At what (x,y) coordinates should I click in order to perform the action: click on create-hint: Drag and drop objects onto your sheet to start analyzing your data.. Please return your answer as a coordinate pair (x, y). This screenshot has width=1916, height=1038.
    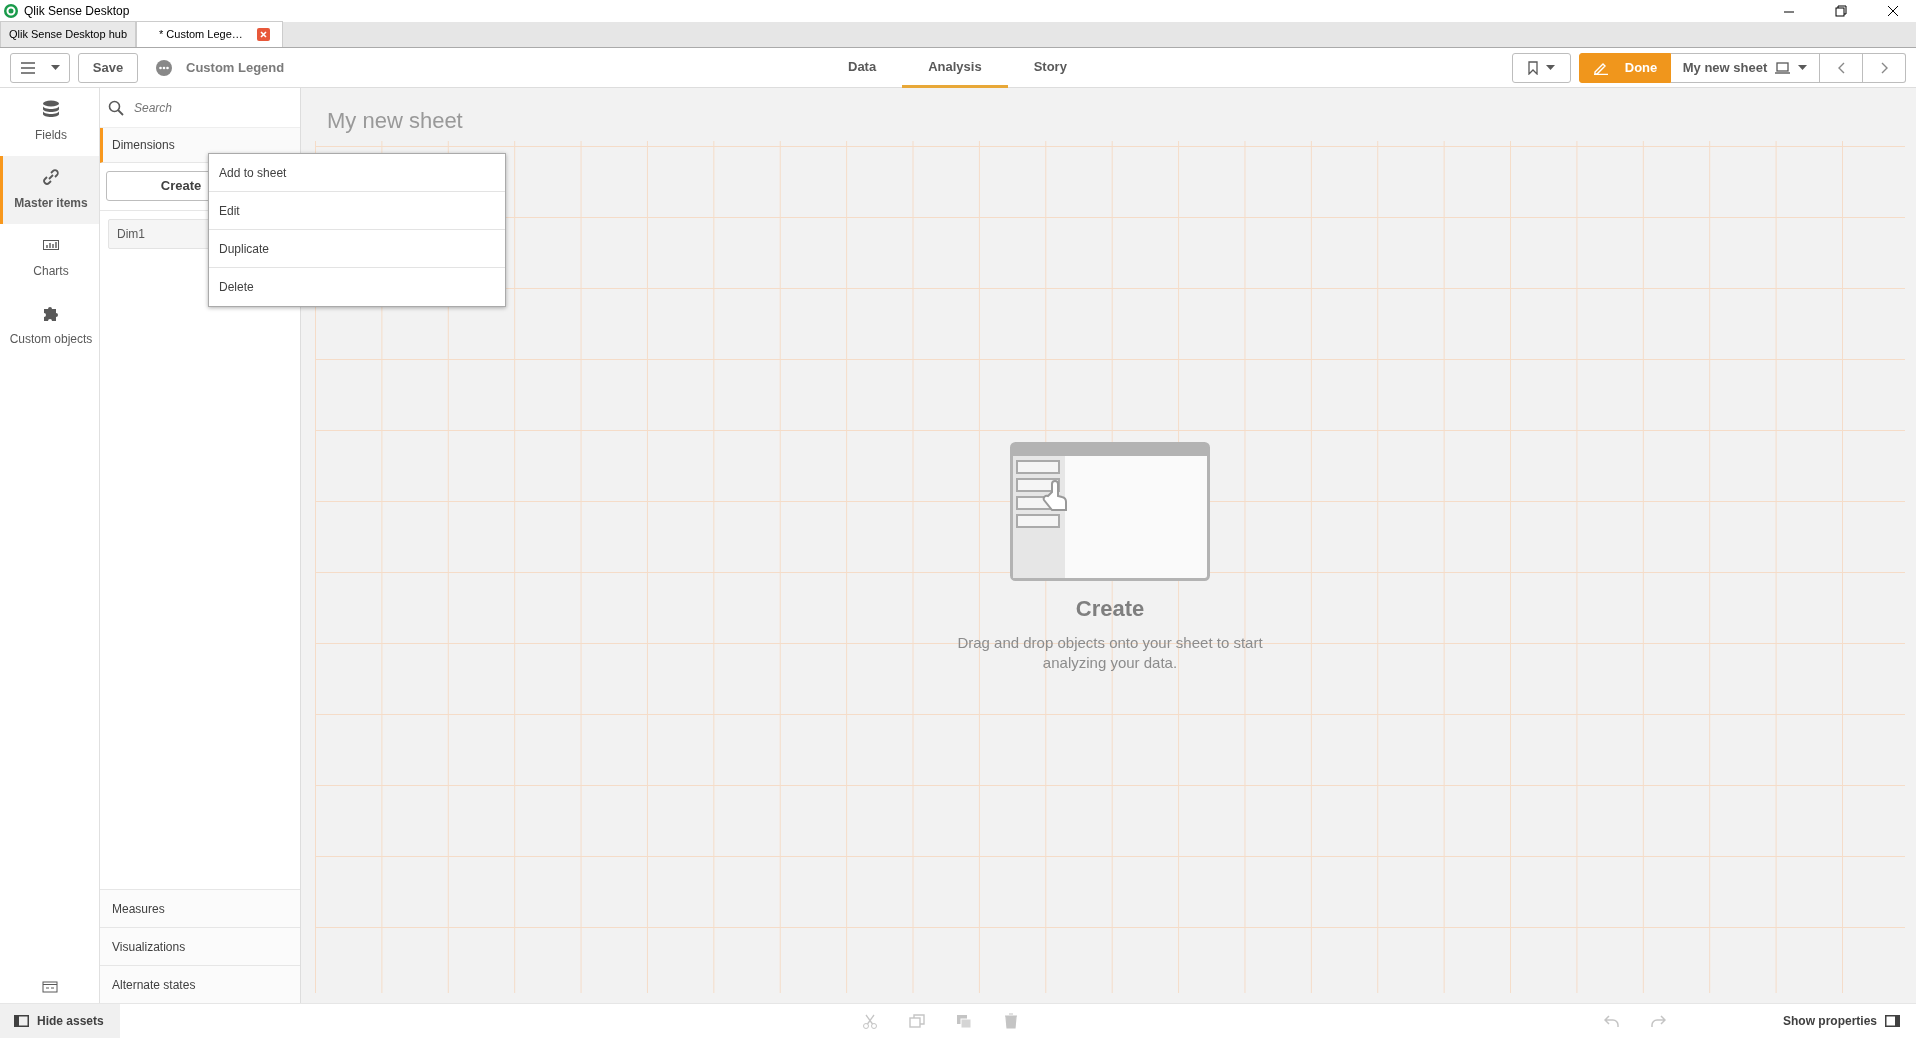
    Looking at the image, I should click on (1110, 652).